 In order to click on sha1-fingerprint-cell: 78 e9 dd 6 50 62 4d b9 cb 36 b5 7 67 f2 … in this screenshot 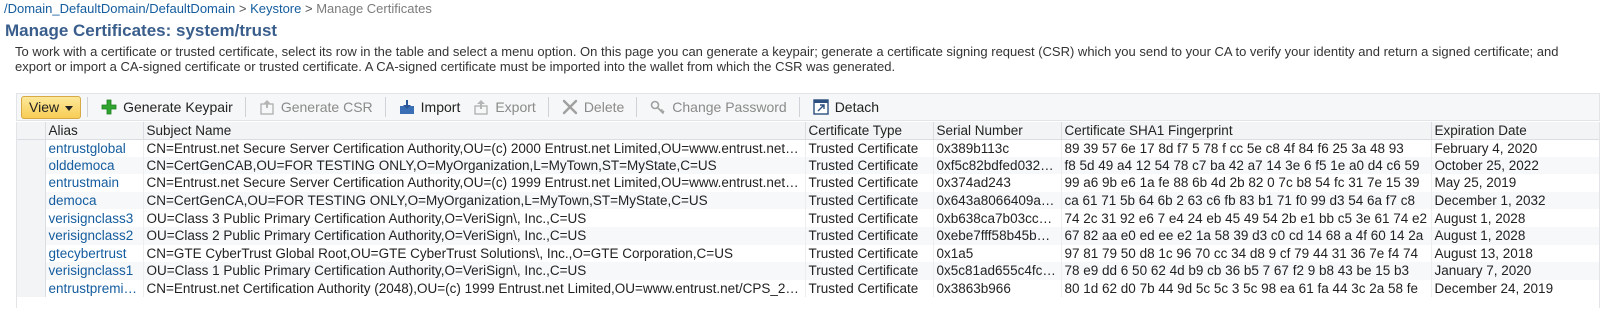, I will do `click(1246, 271)`.